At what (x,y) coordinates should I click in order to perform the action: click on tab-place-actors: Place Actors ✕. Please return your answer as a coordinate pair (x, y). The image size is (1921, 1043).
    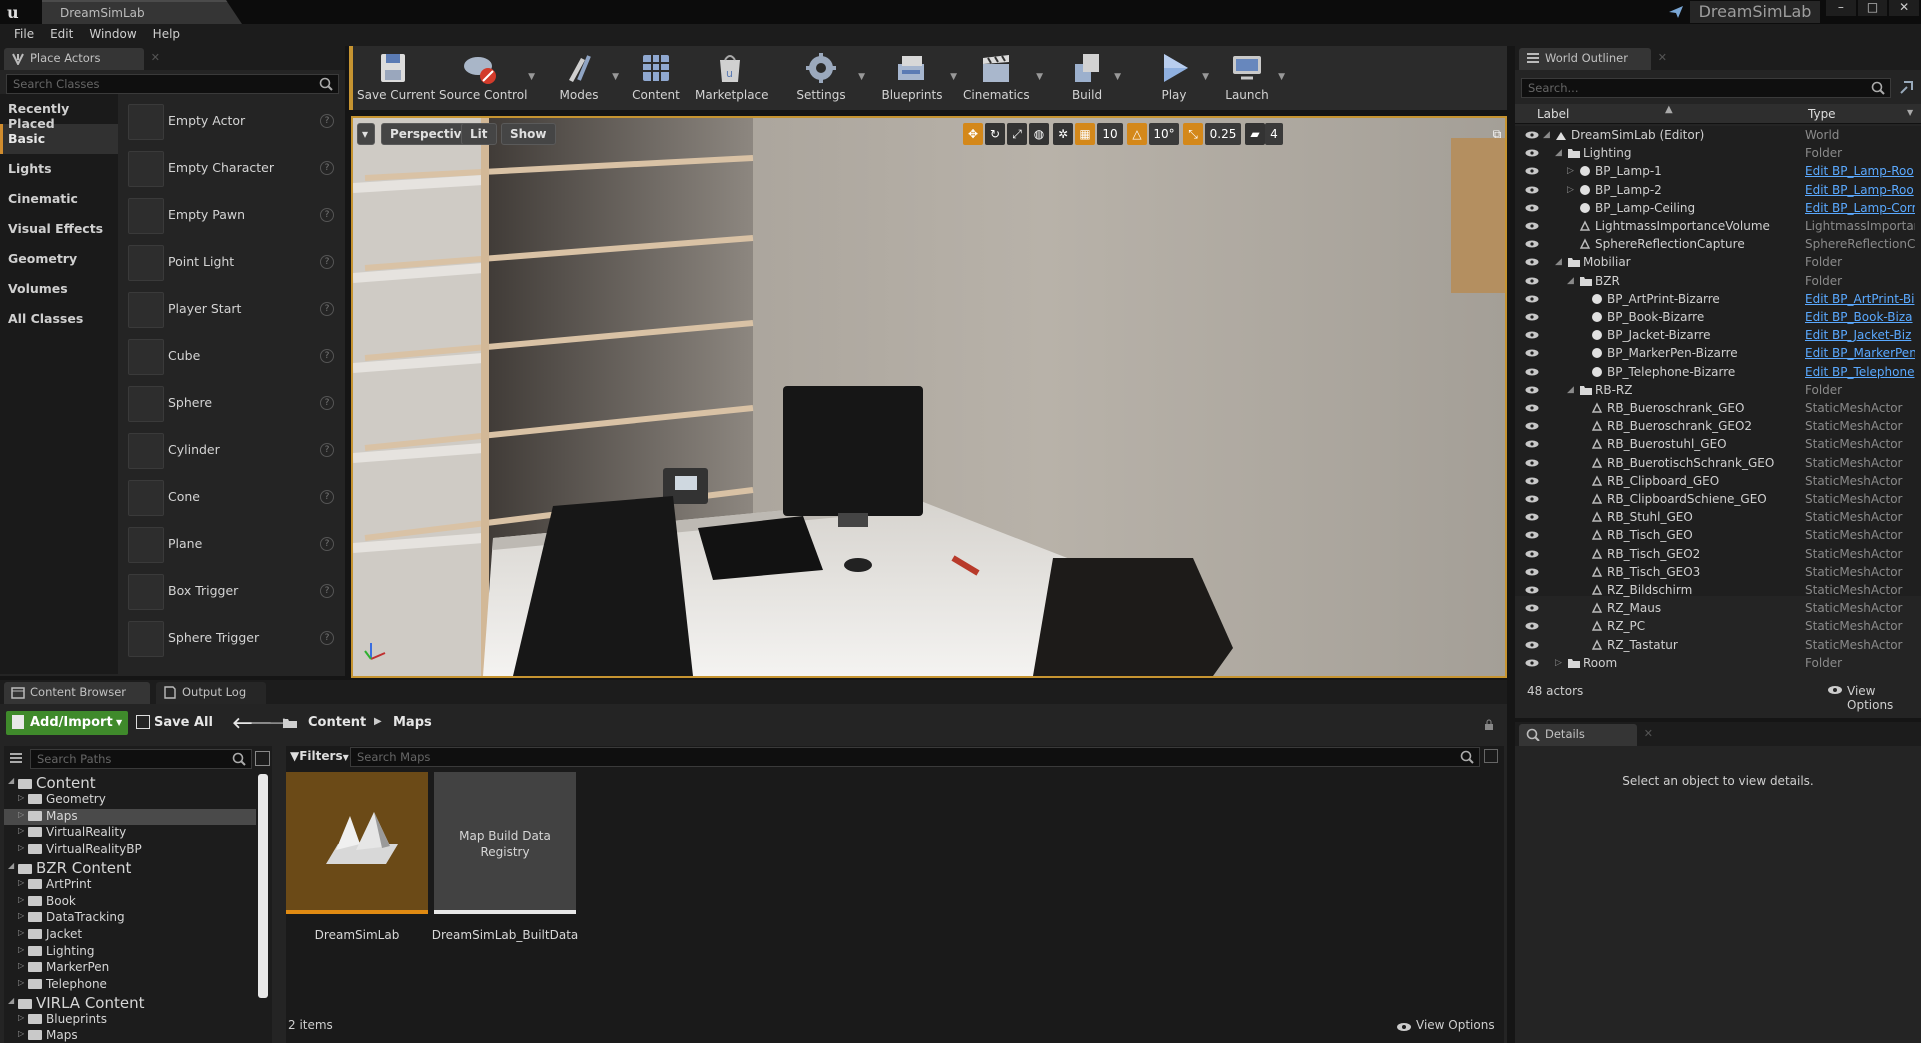
    Looking at the image, I should click on (82, 59).